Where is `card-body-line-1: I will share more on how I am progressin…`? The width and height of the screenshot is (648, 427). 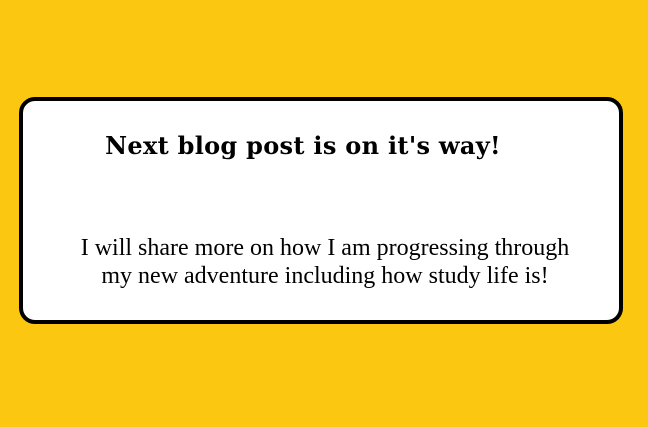
card-body-line-1: I will share more on how I am progressin… is located at coordinates (325, 248).